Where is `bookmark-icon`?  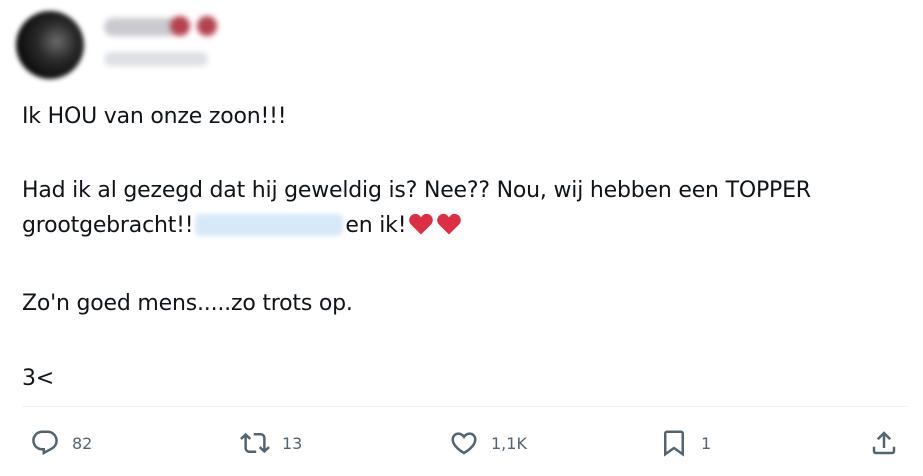 bookmark-icon is located at coordinates (674, 443).